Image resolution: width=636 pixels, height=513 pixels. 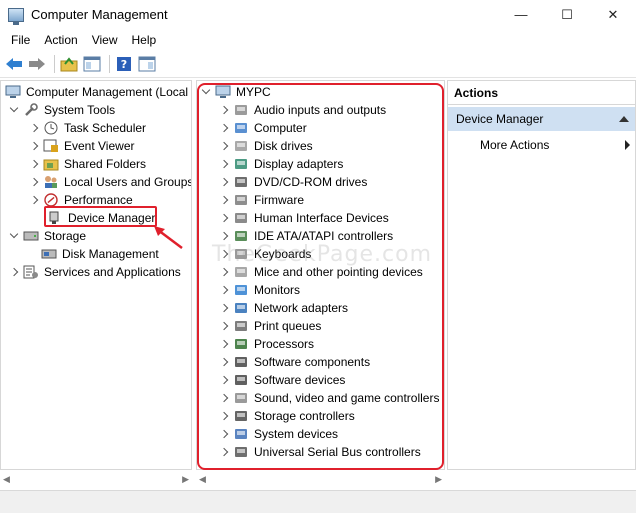 I want to click on services-icon, so click(x=31, y=272).